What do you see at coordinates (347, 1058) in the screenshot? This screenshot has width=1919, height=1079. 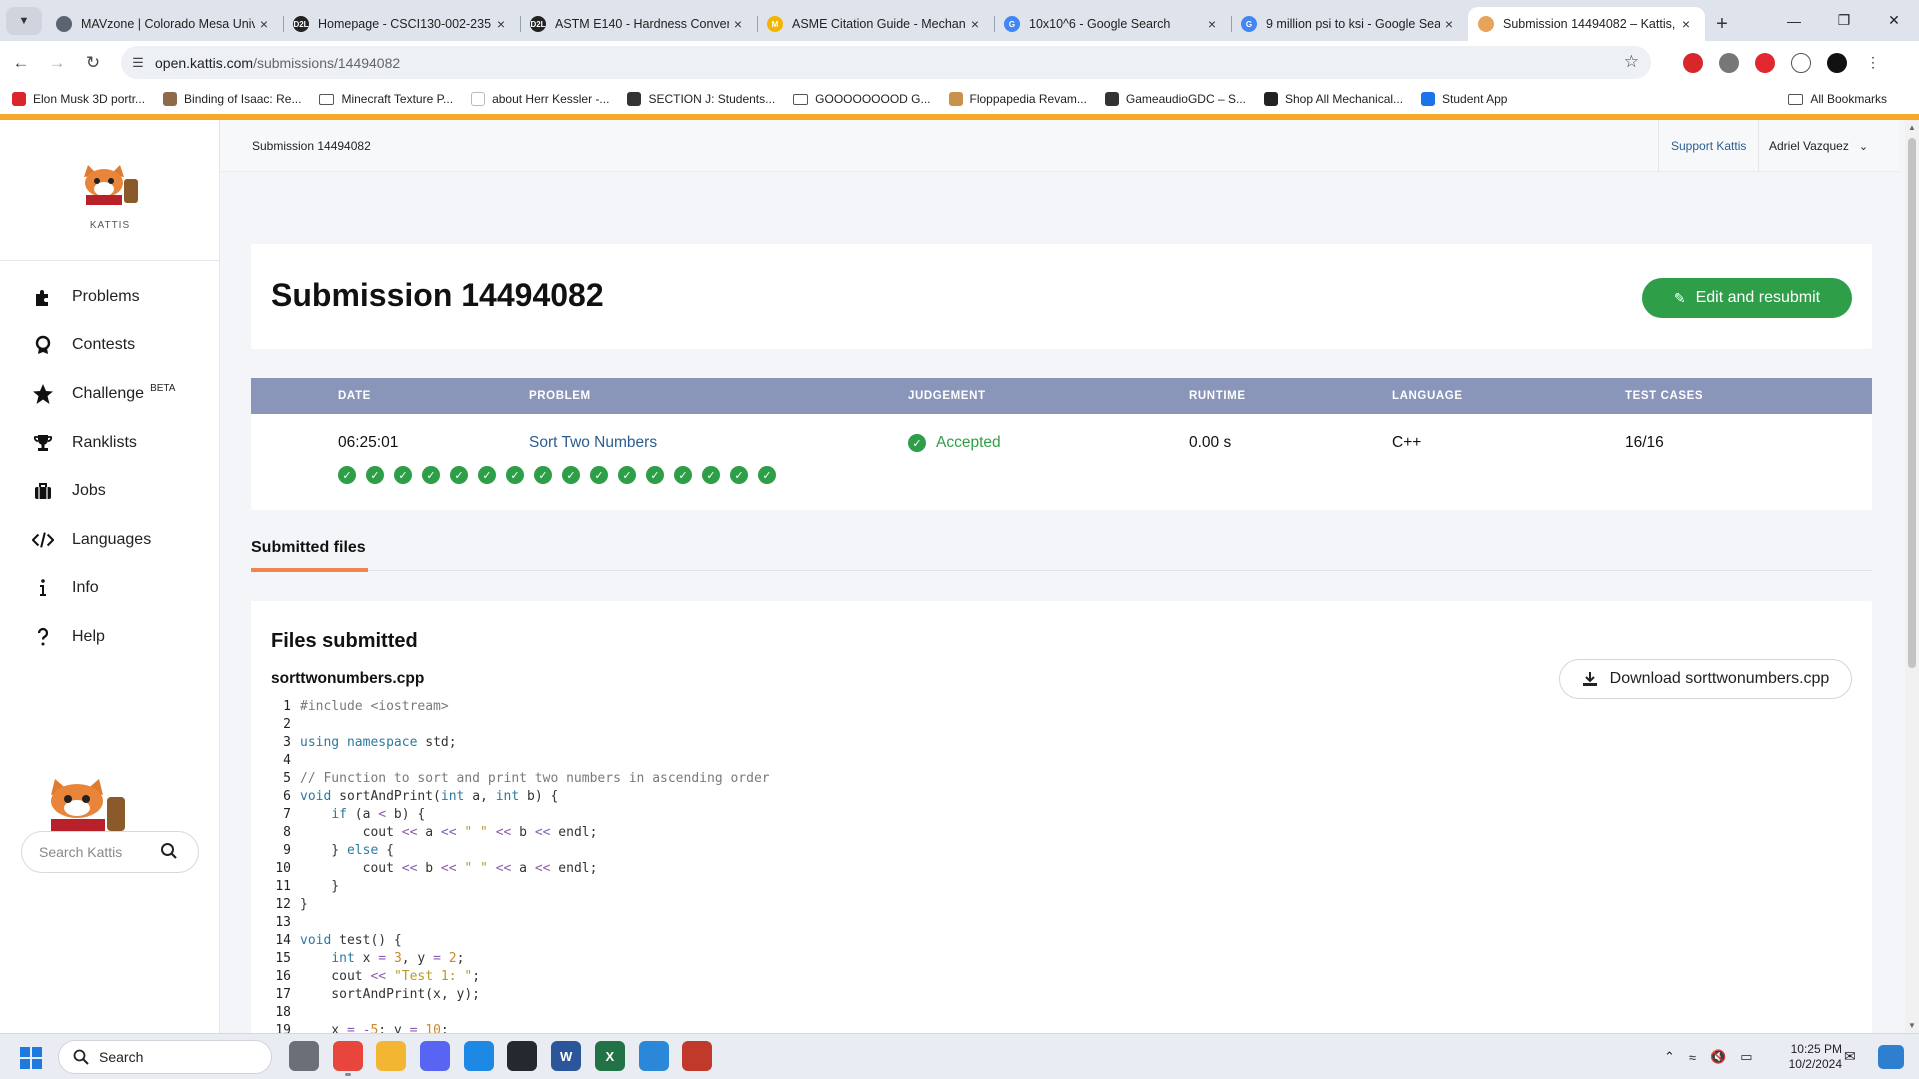 I see `chrome-icon` at bounding box center [347, 1058].